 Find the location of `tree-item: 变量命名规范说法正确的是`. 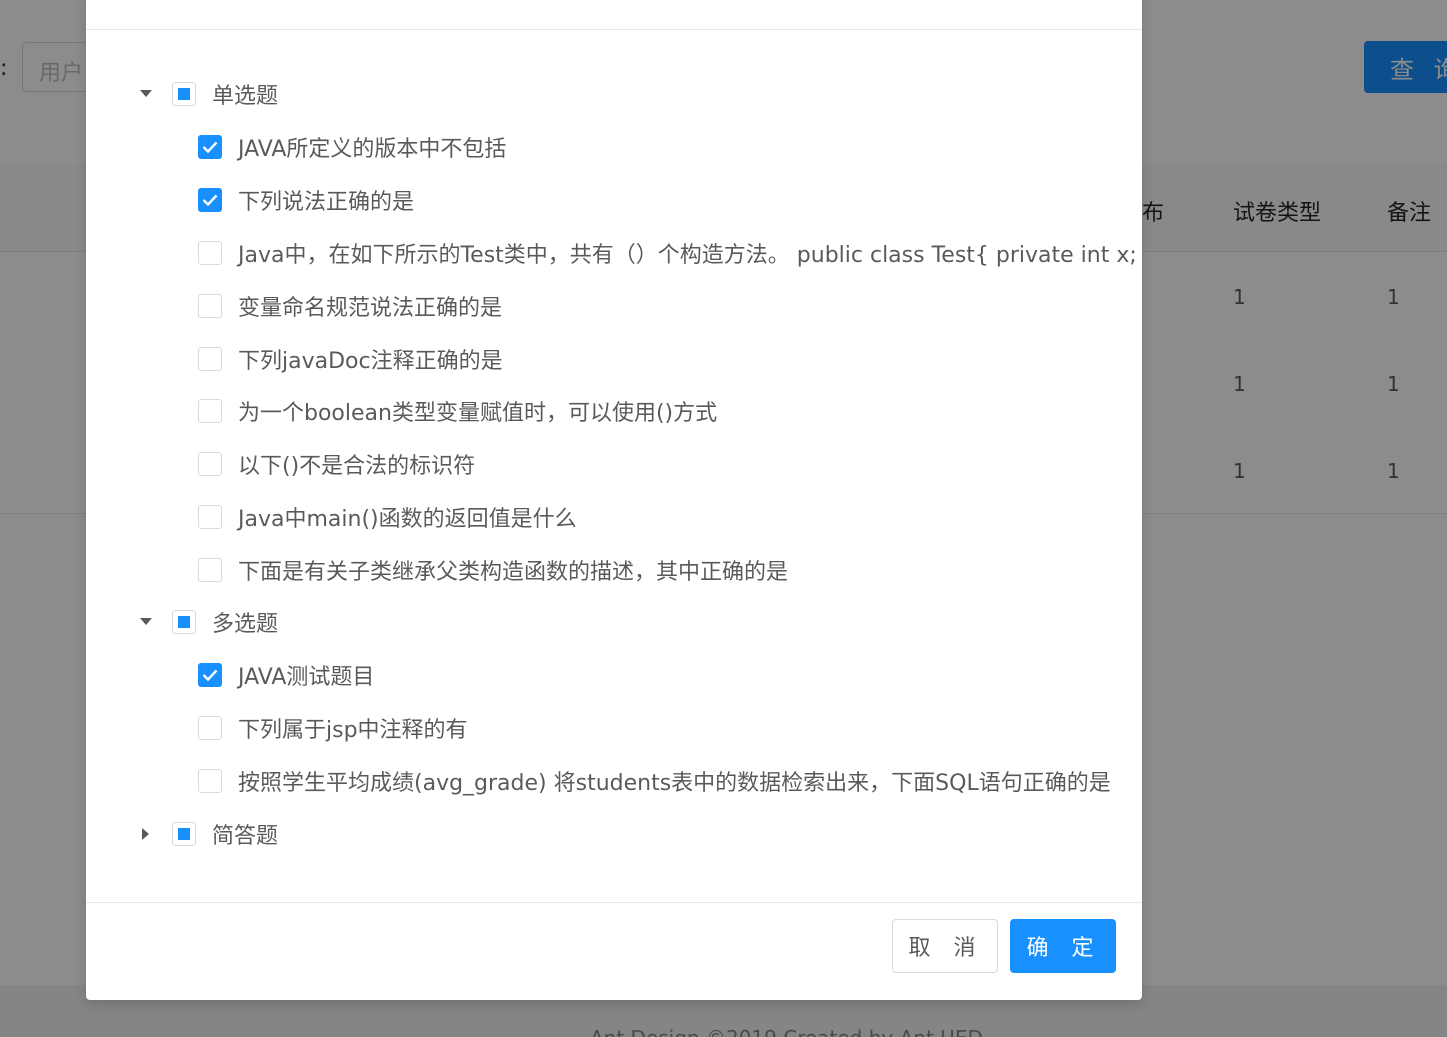

tree-item: 变量命名规范说法正确的是 is located at coordinates (350, 306).